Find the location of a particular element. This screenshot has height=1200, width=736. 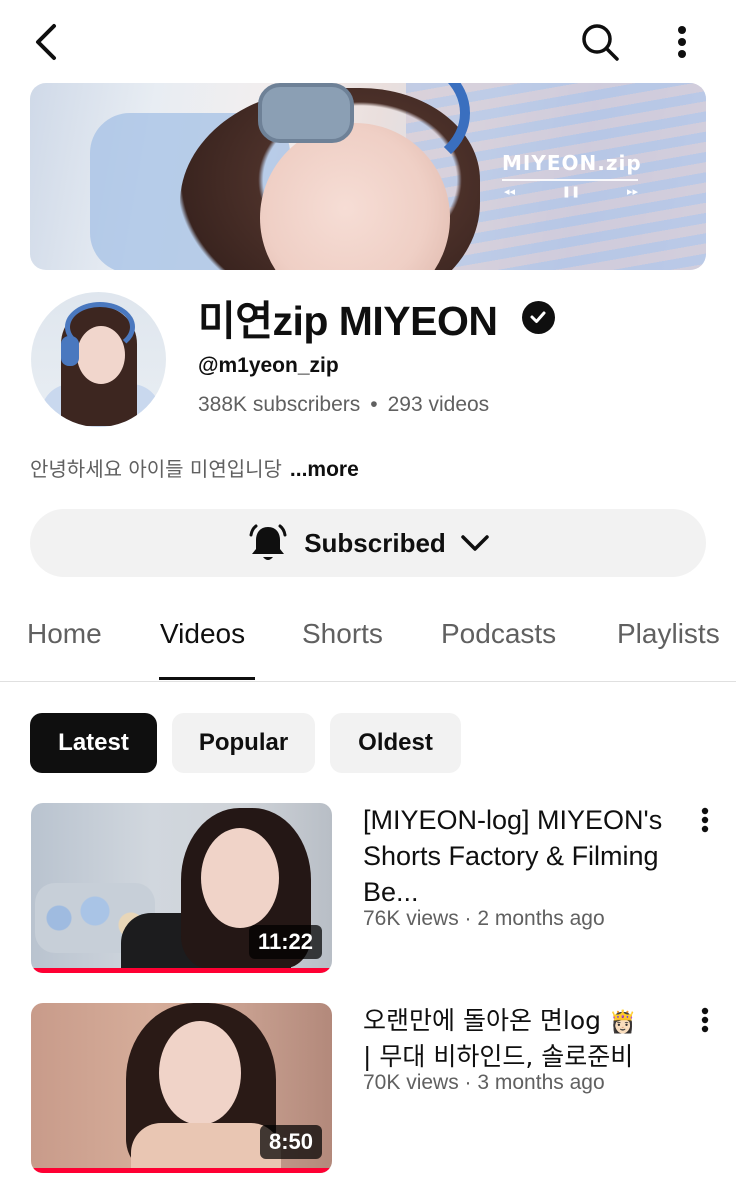

channel-tabs: Home Videos Shorts Podcasts Playlists is located at coordinates (368, 641).